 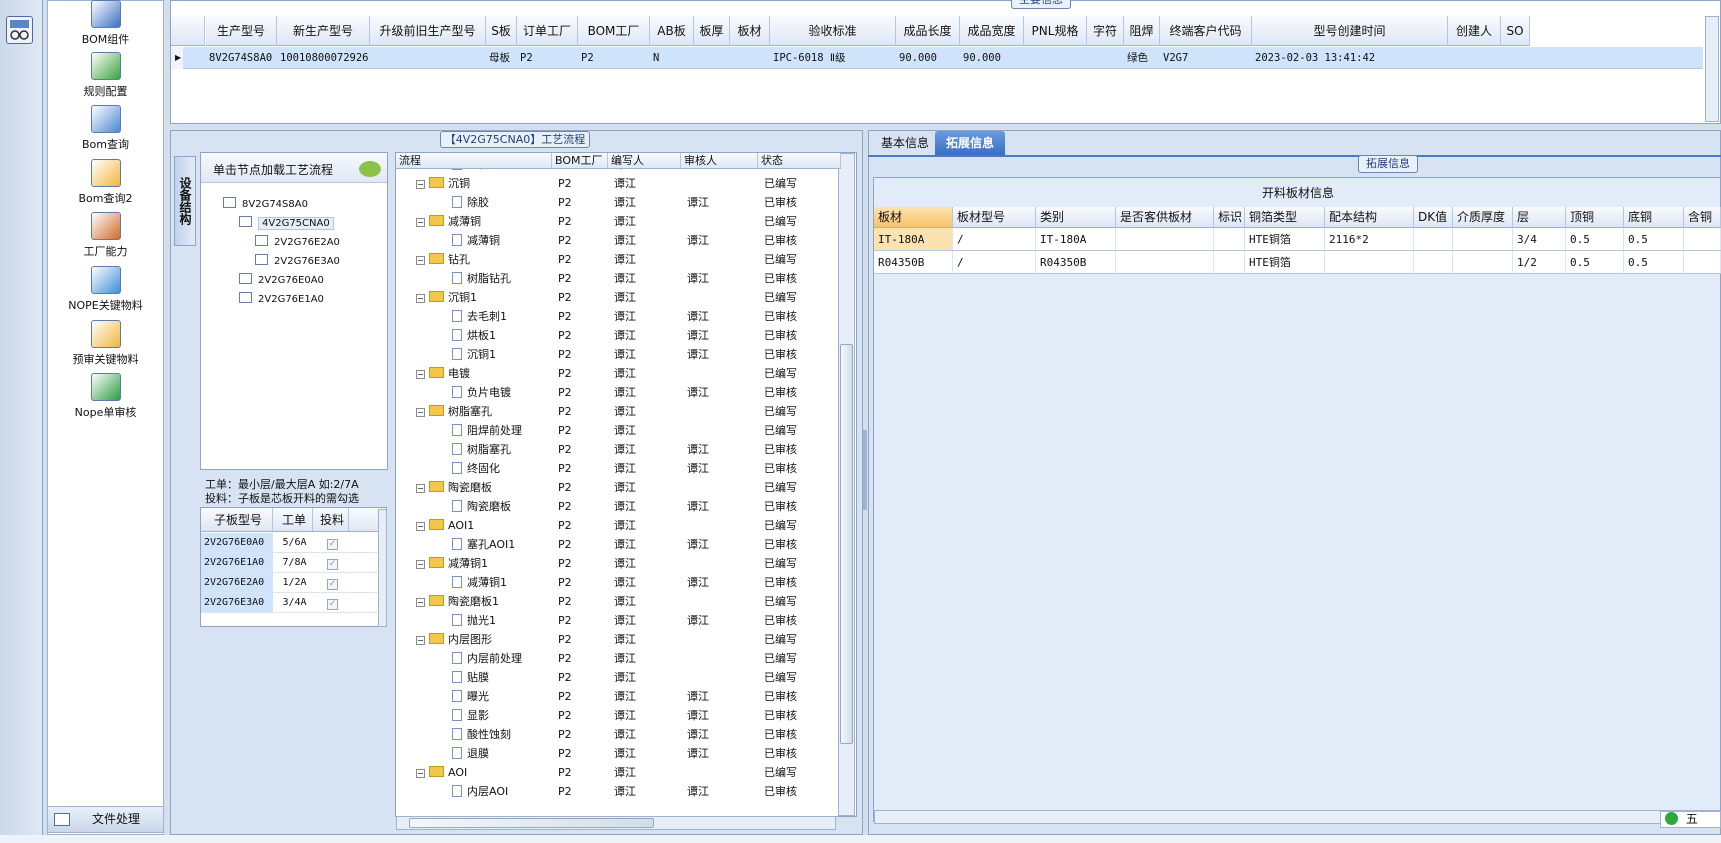 What do you see at coordinates (105, 235) in the screenshot?
I see `nav-item-4: 工厂能力` at bounding box center [105, 235].